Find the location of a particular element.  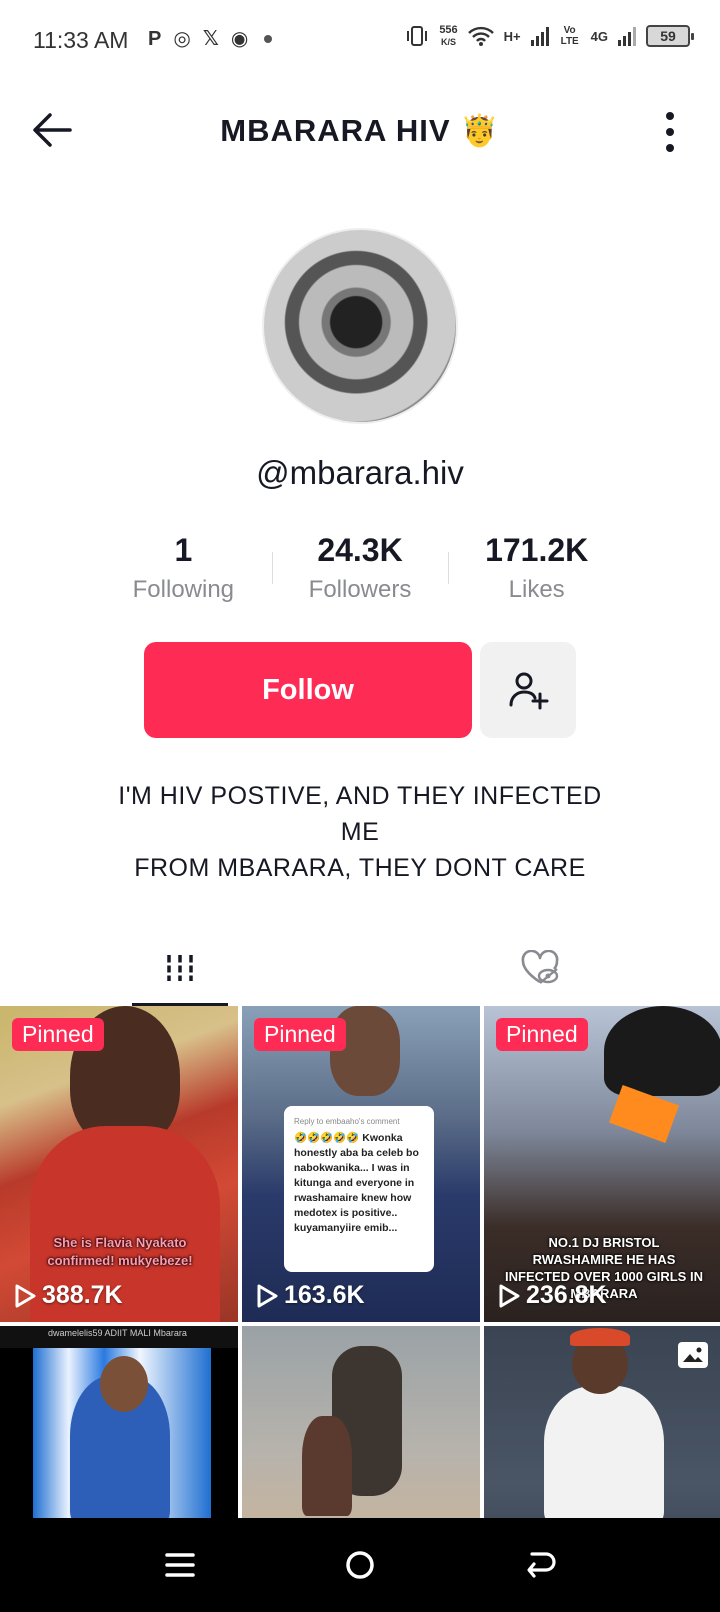

photo-icon is located at coordinates (693, 1355).